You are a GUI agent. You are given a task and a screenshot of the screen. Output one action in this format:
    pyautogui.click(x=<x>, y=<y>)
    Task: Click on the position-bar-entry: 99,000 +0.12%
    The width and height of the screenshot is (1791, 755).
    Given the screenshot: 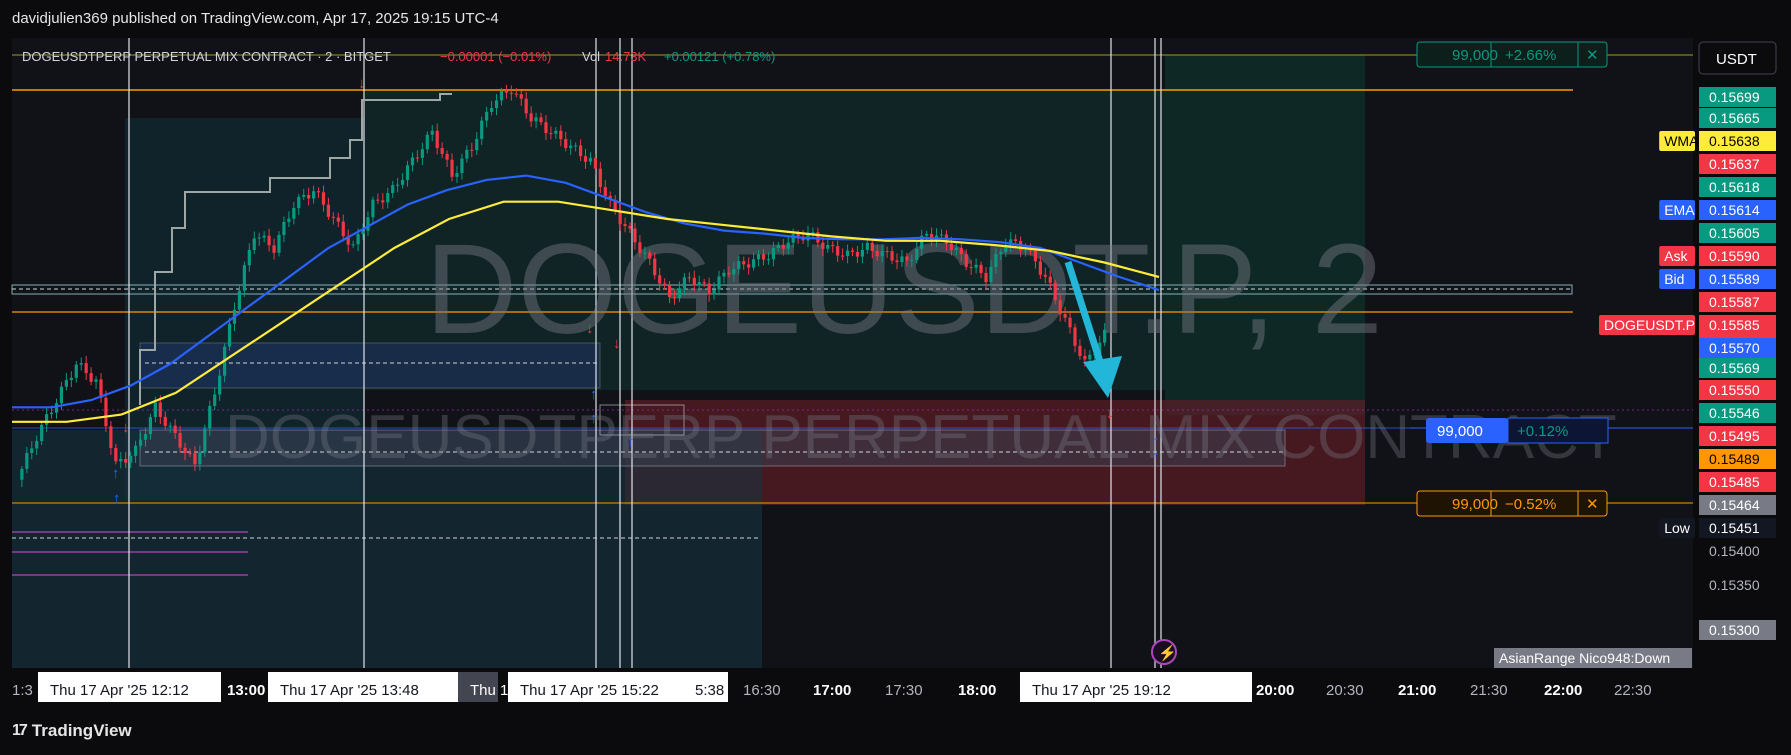 What is the action you would take?
    pyautogui.click(x=1517, y=430)
    